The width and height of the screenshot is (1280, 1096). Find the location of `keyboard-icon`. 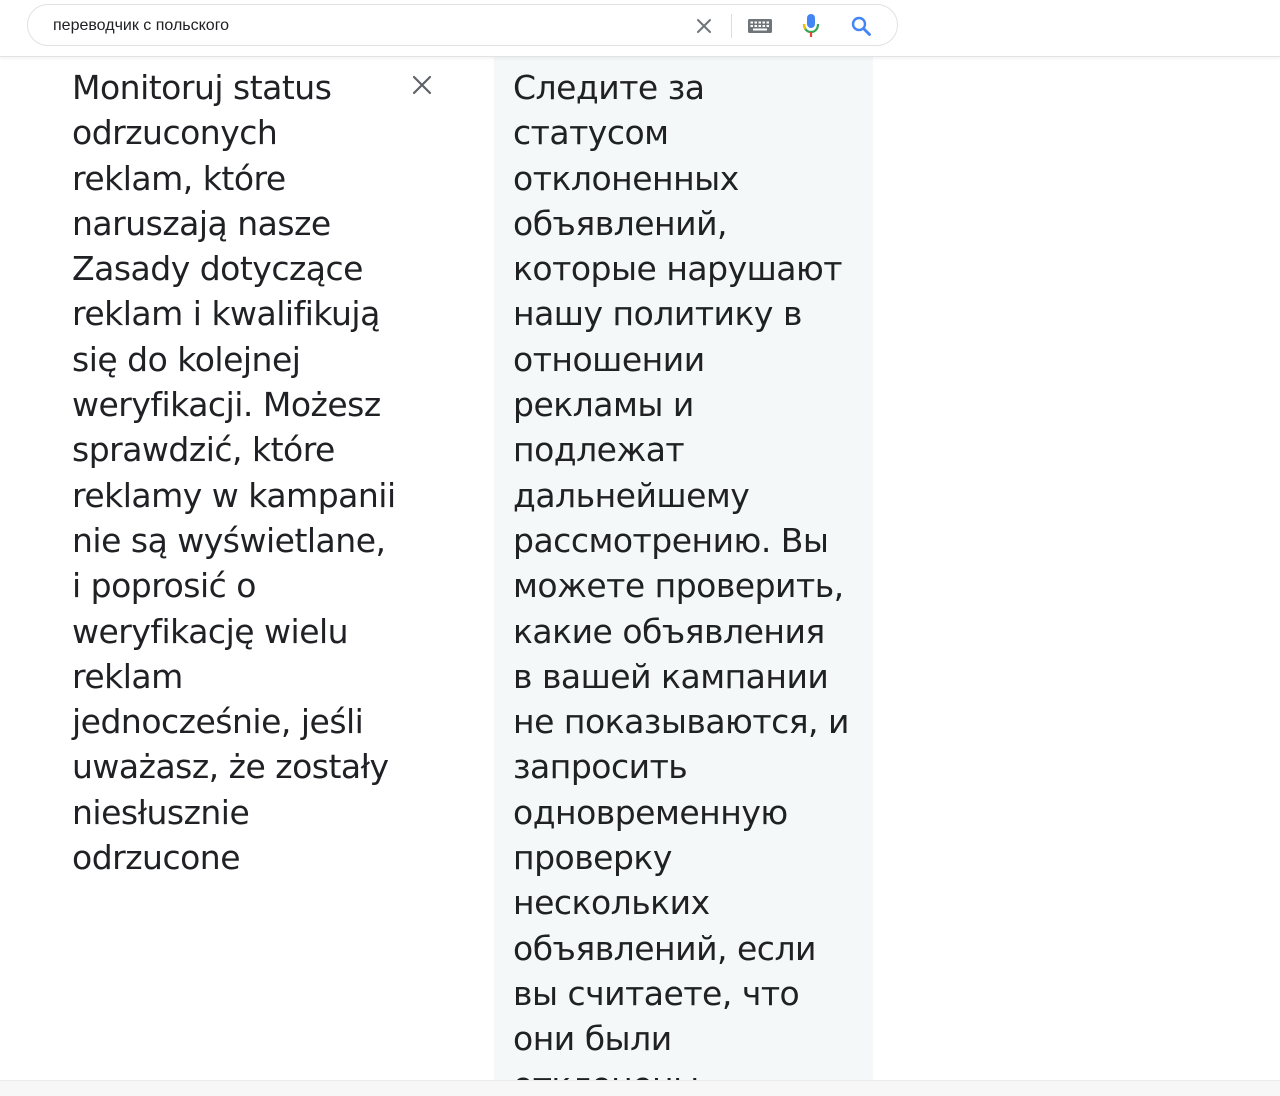

keyboard-icon is located at coordinates (760, 26).